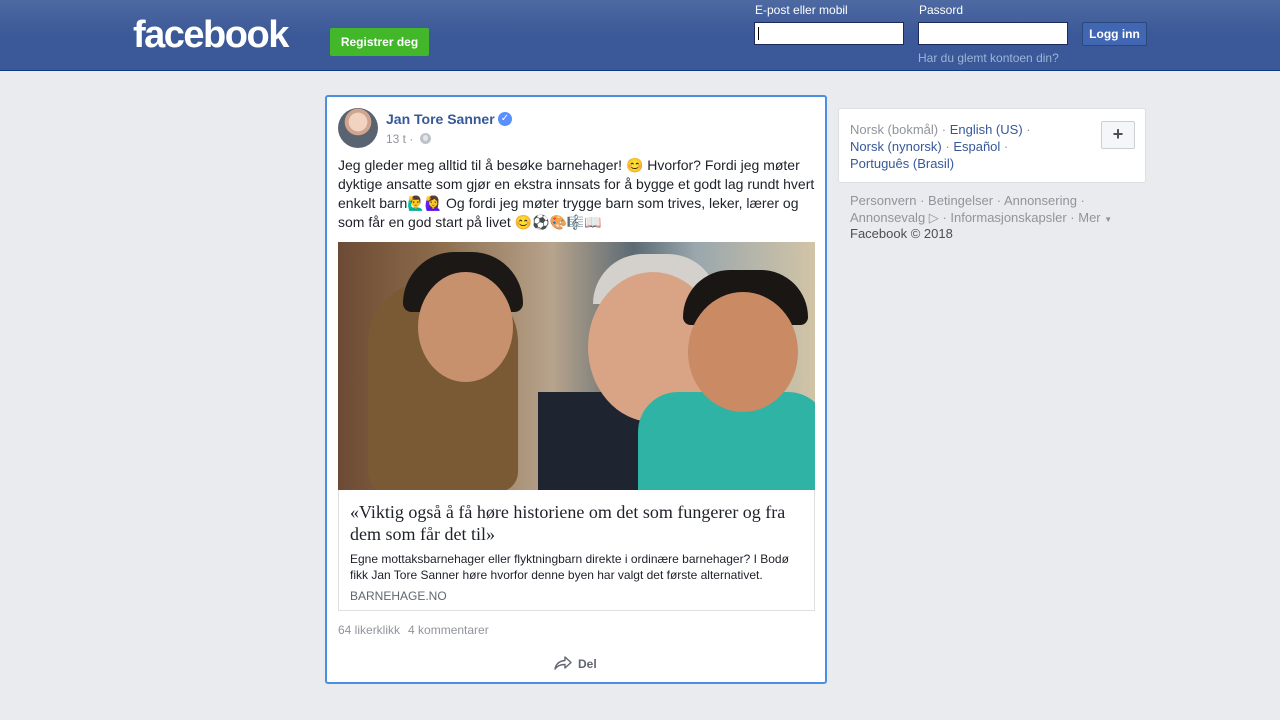  What do you see at coordinates (988, 58) in the screenshot?
I see `forgot-account-link: Har du glemt kontoen din?` at bounding box center [988, 58].